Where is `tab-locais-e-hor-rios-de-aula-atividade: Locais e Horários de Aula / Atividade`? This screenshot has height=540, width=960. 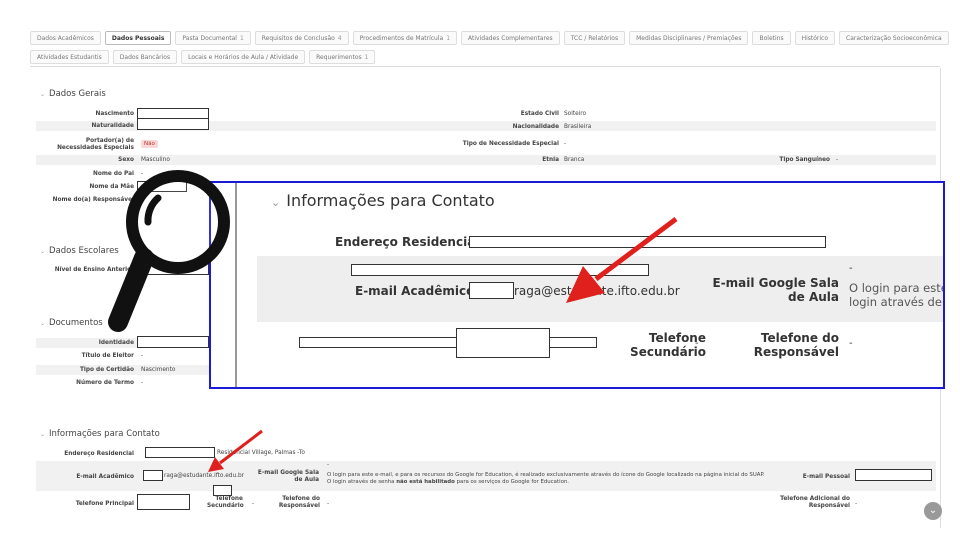 tab-locais-e-hor-rios-de-aula-atividade: Locais e Horários de Aula / Atividade is located at coordinates (243, 57).